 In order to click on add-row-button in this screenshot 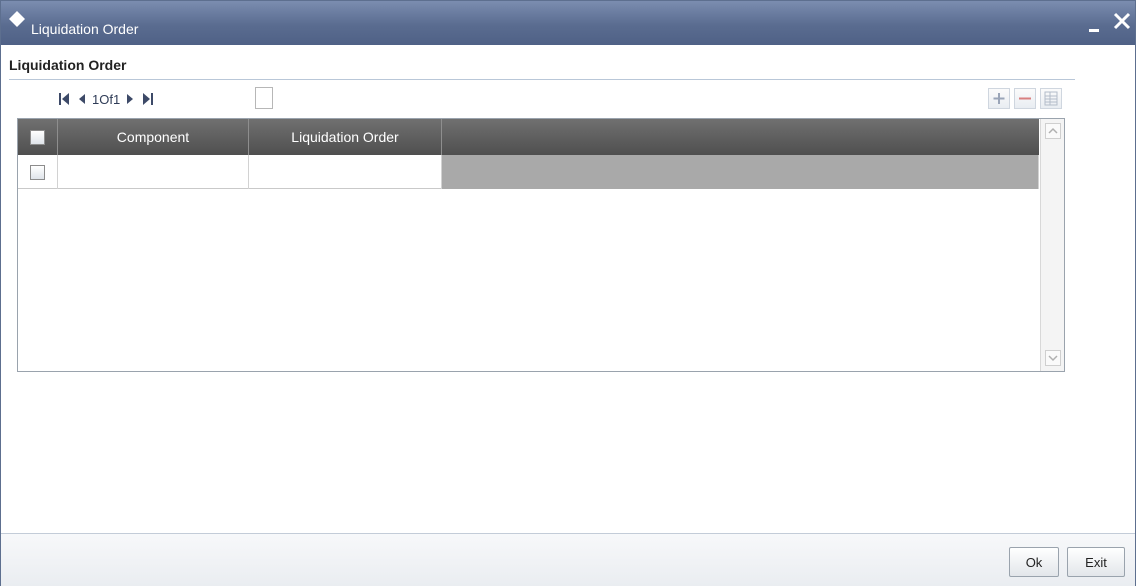, I will do `click(999, 98)`.